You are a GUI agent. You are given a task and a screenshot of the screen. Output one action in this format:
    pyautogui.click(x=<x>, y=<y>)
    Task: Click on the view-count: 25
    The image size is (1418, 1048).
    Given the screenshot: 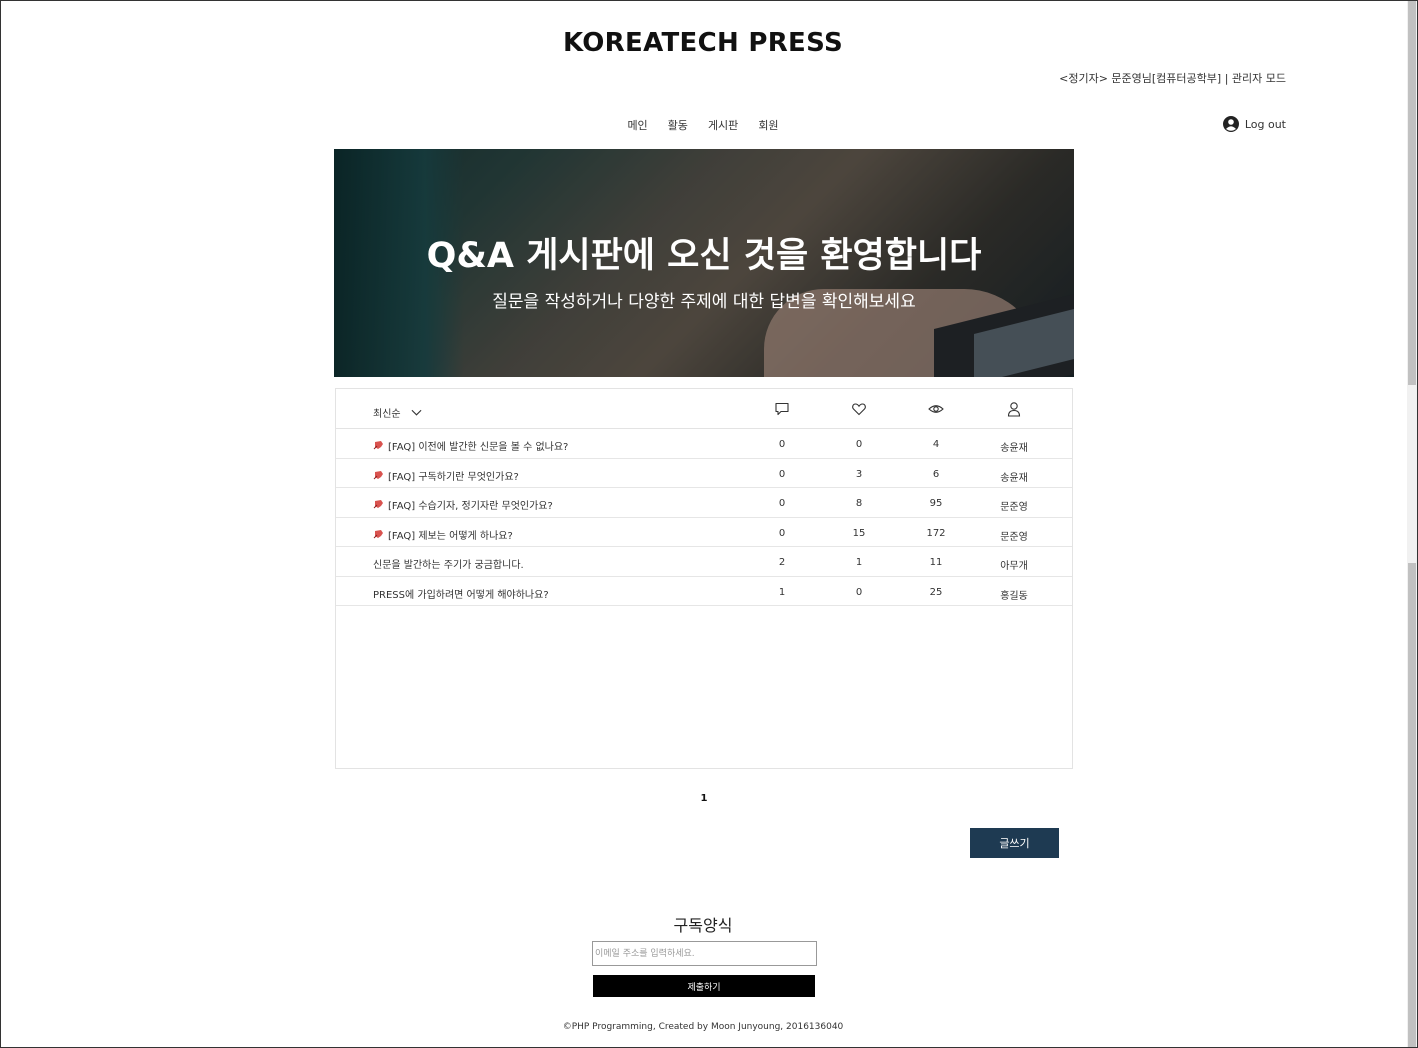 What is the action you would take?
    pyautogui.click(x=936, y=592)
    